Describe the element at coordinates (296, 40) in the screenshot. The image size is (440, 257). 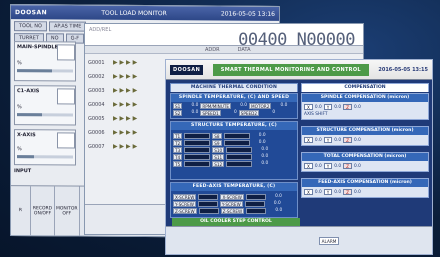
I see `program-number-display: 00400 N00000` at that location.